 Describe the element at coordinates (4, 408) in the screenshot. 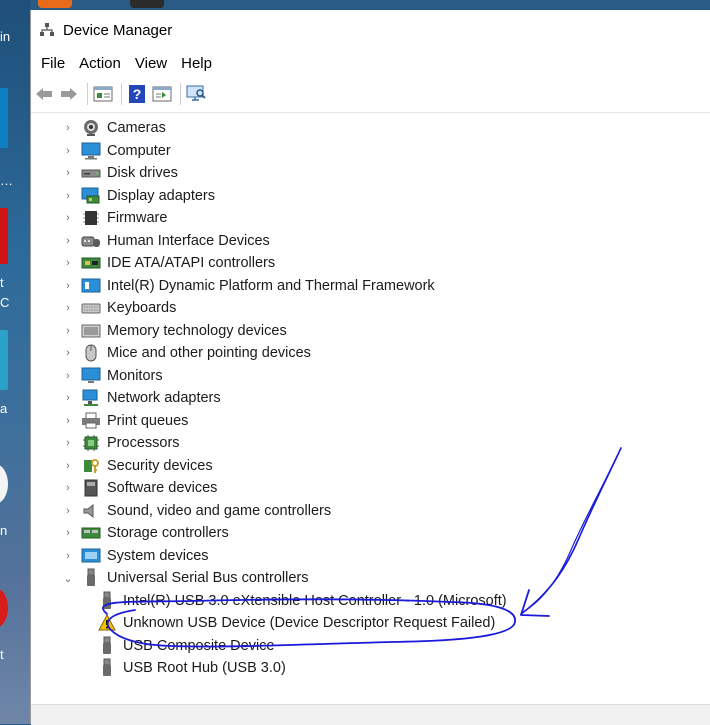

I see `desktop-label: a` at that location.